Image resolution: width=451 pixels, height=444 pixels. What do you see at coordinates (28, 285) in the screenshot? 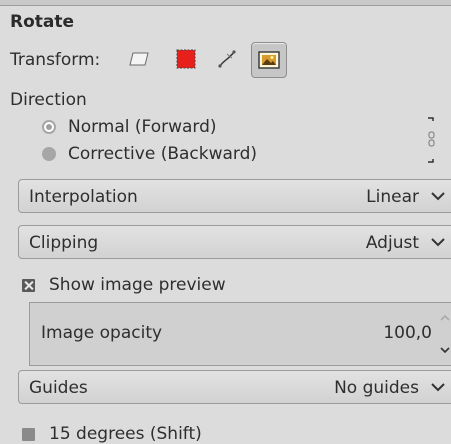
I see `checkbox-checked-icon` at bounding box center [28, 285].